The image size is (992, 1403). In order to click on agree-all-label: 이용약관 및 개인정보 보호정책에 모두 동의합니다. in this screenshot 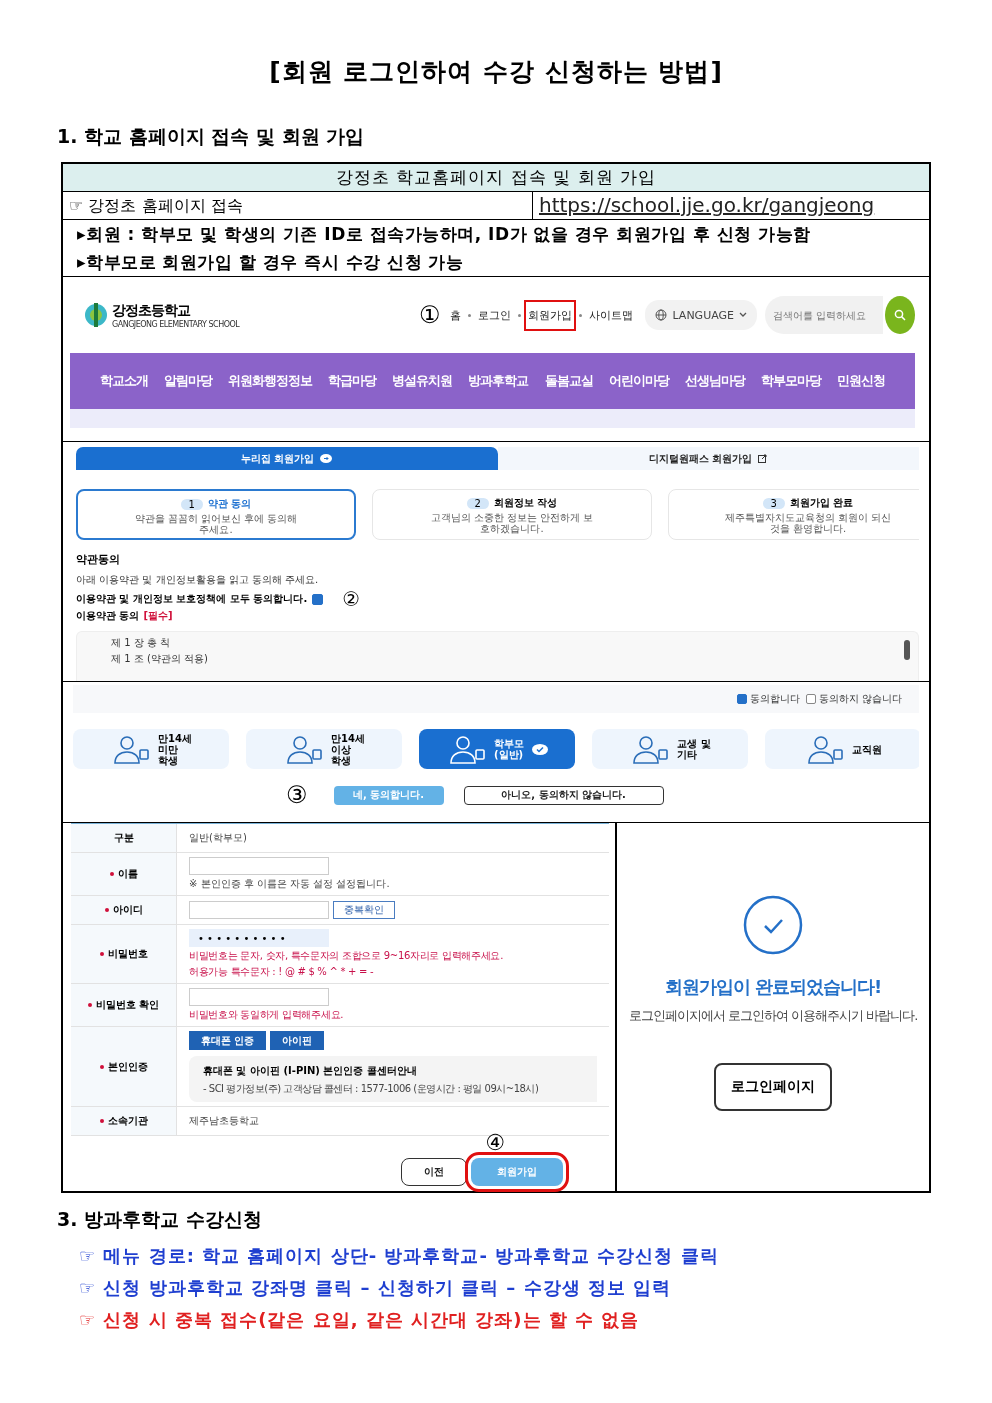, I will do `click(192, 599)`.